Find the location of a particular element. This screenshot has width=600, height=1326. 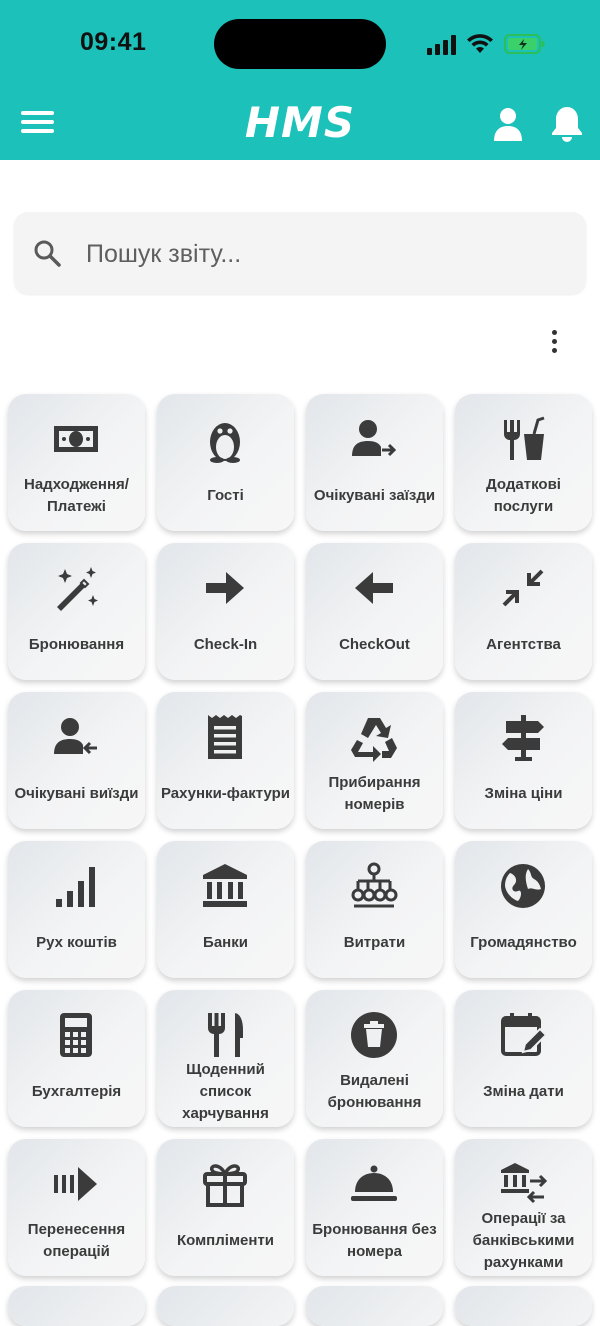

report-tile: Додаткові послуги is located at coordinates (523, 462).